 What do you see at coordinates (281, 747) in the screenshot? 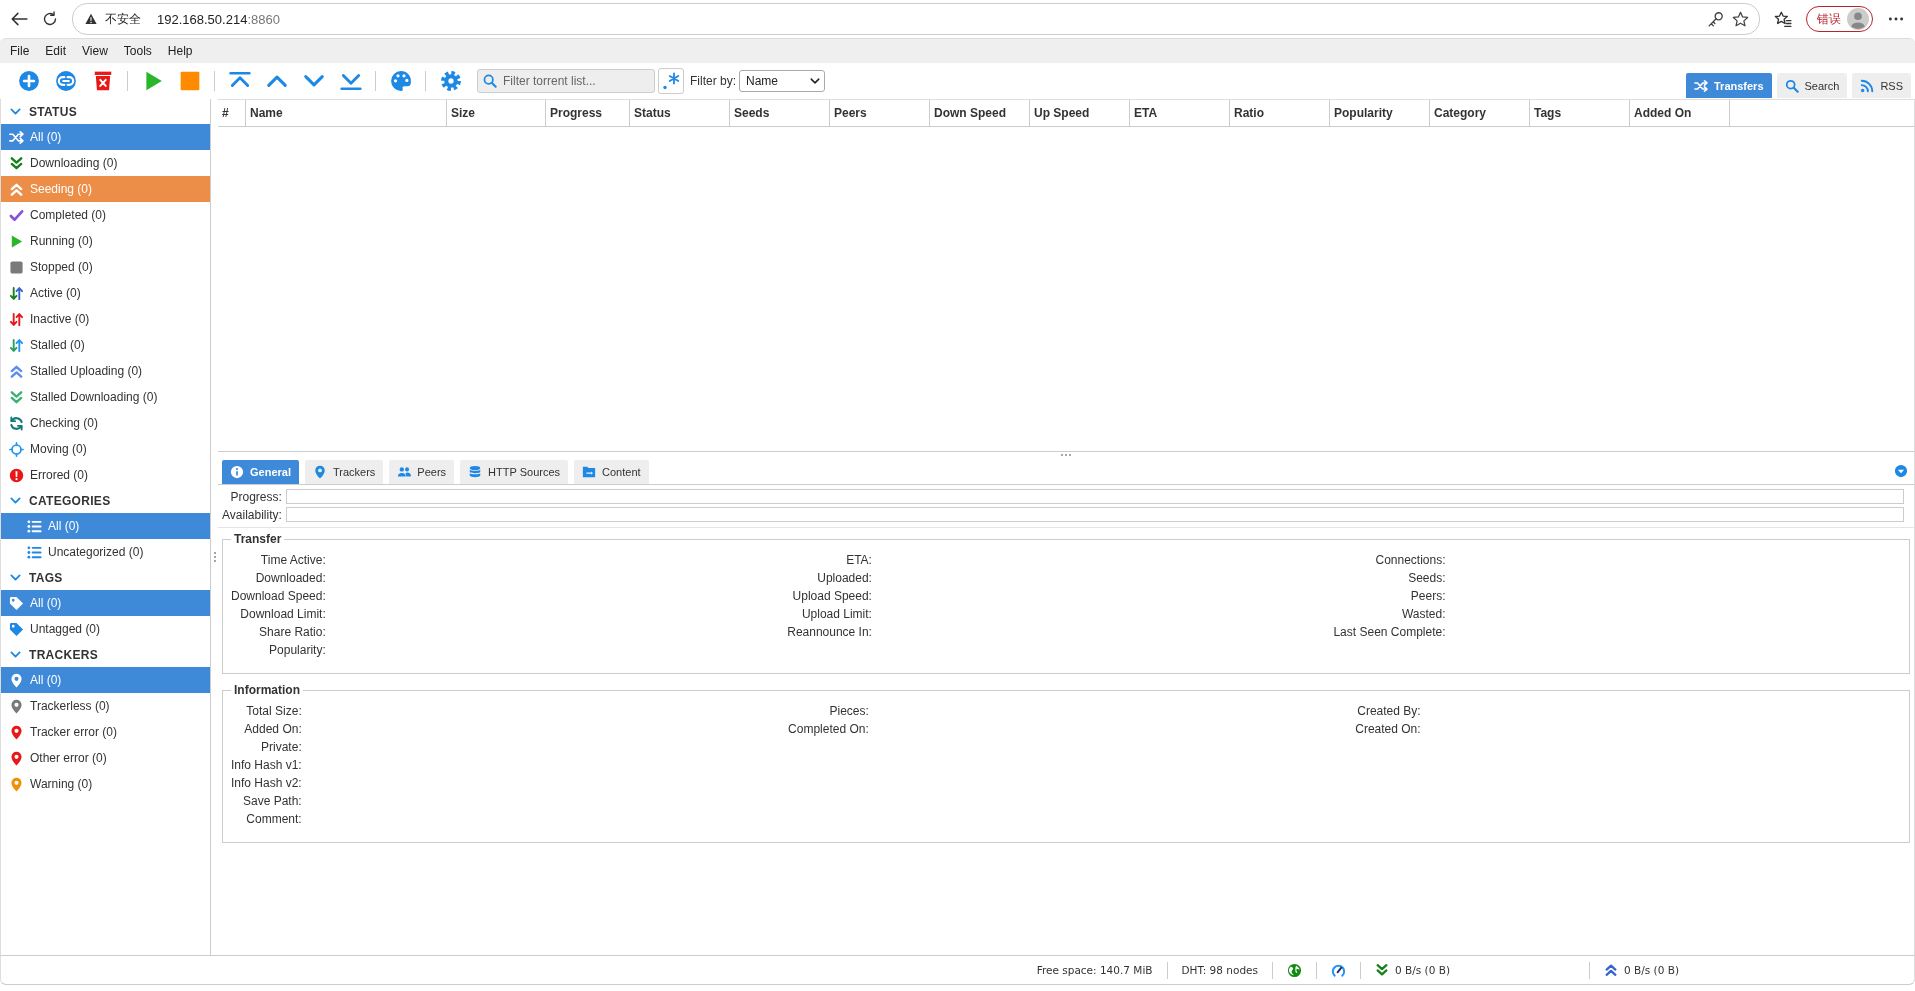
I see `field-label: Private:` at bounding box center [281, 747].